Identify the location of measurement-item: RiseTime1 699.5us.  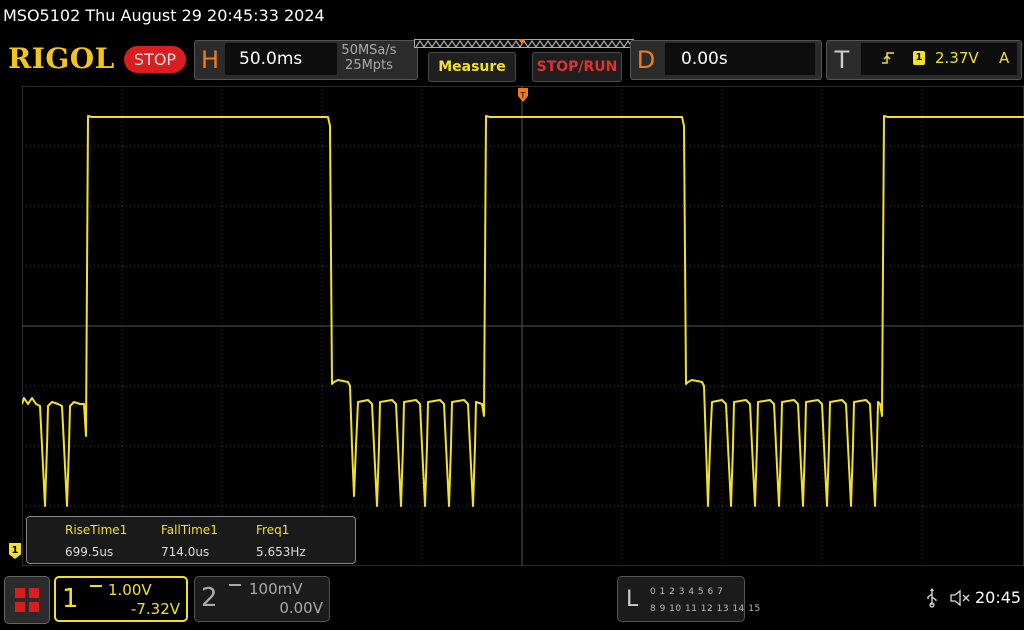
(113, 540).